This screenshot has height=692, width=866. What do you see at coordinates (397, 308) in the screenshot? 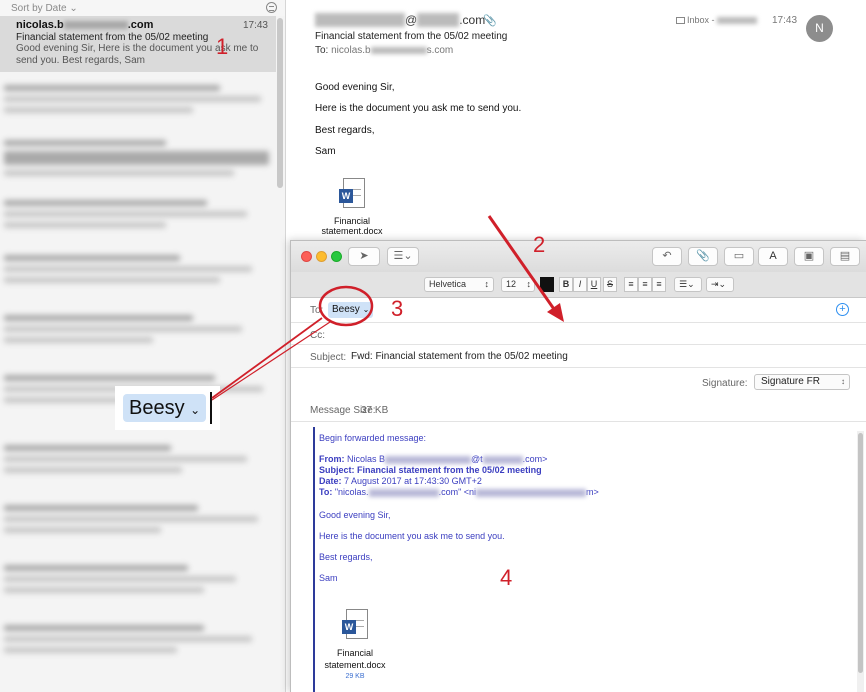
I see `annotation-number-3: 3` at bounding box center [397, 308].